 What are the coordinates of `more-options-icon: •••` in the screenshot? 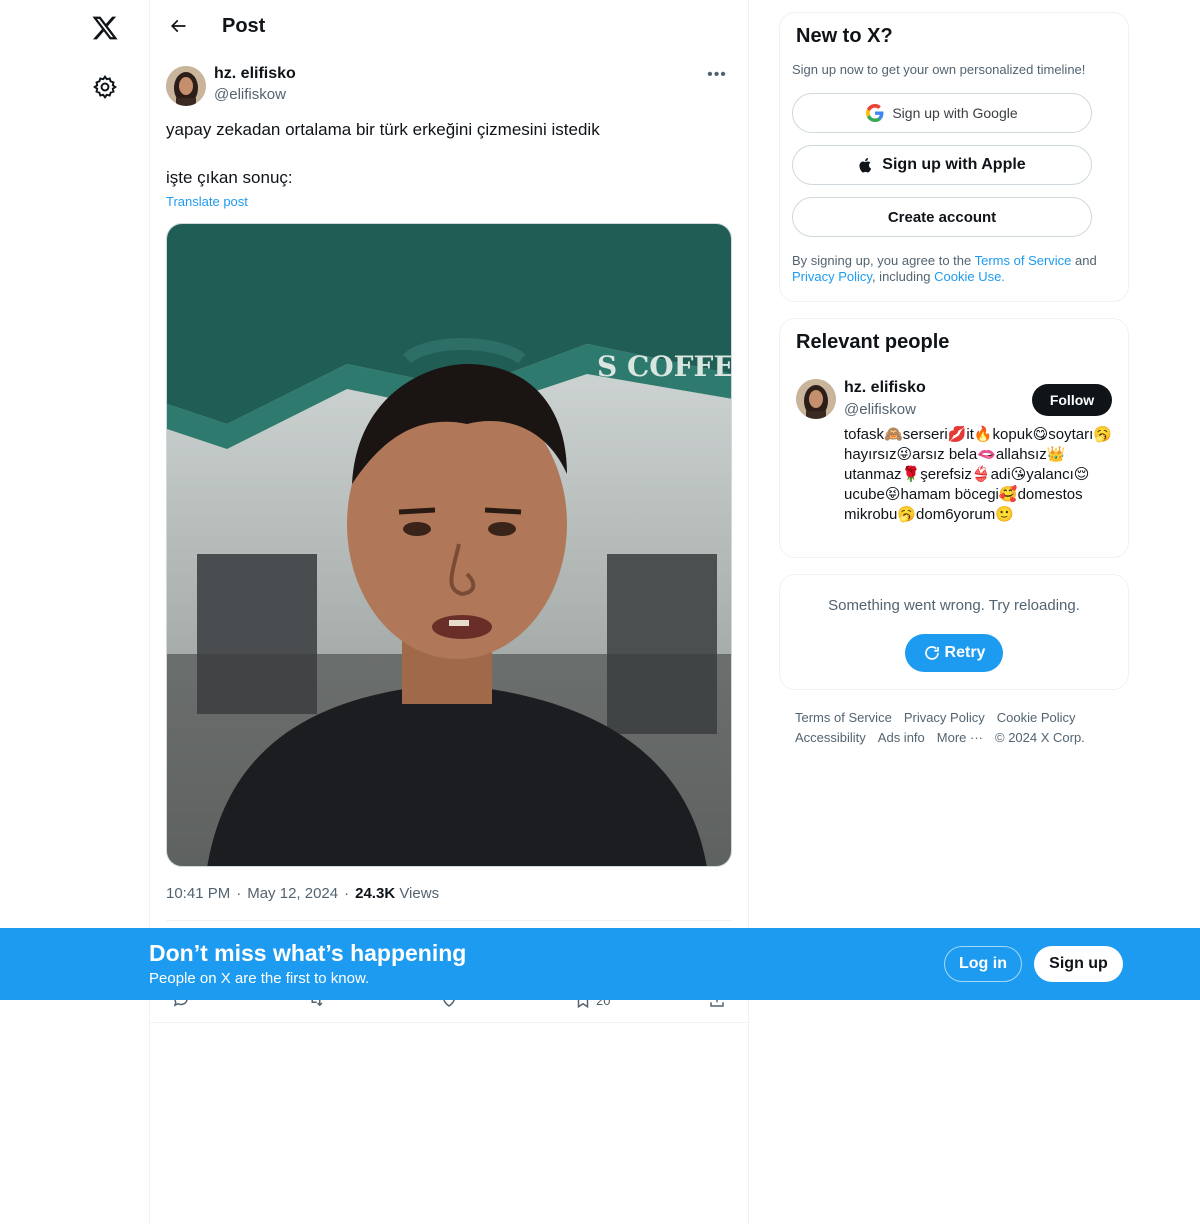 It's located at (717, 75).